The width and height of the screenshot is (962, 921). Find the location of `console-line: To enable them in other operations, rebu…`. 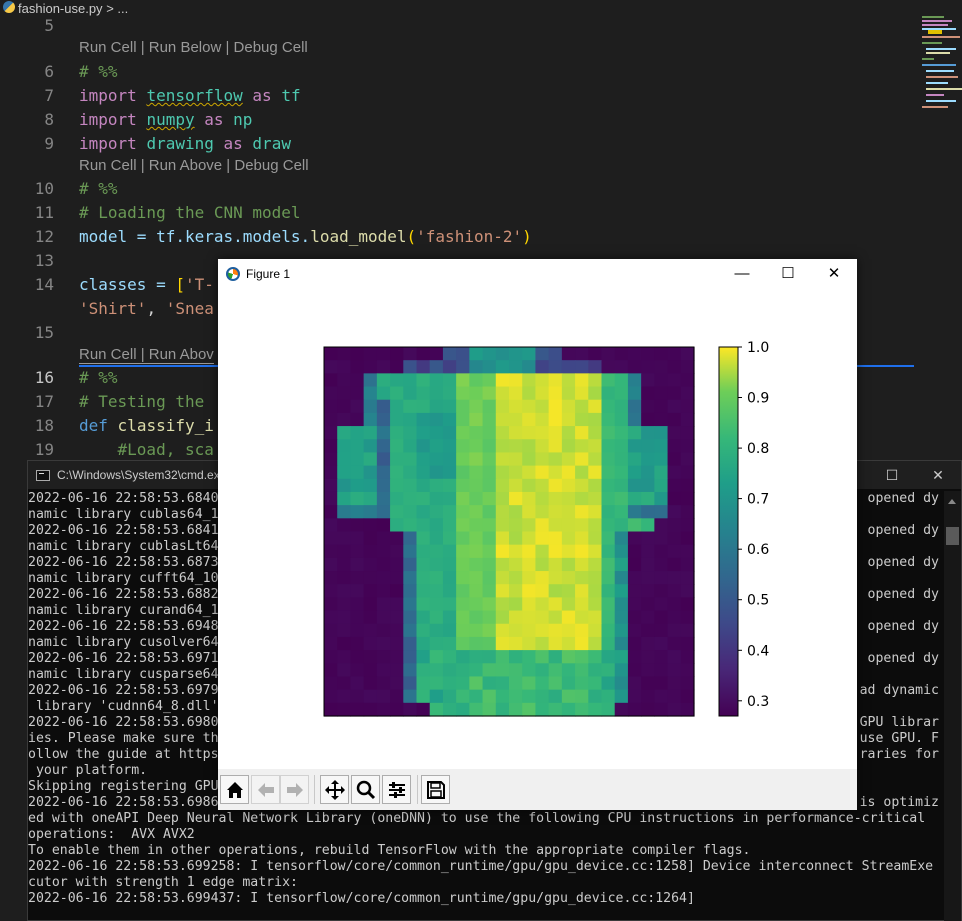

console-line: To enable them in other operations, rebu… is located at coordinates (389, 850).